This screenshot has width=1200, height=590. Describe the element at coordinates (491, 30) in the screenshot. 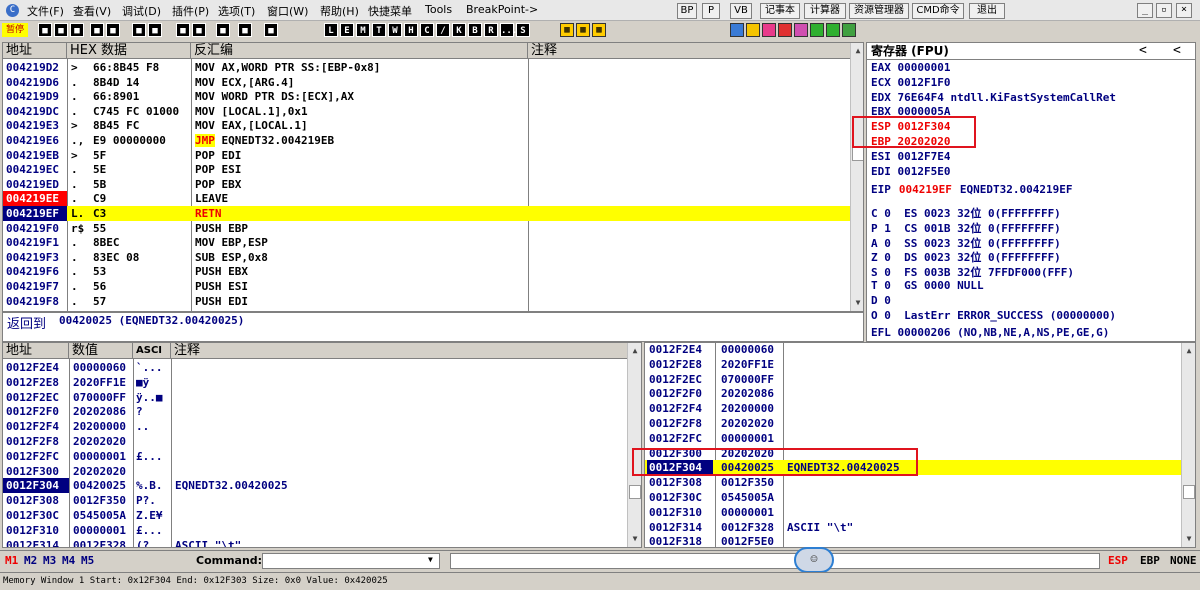

I see `window-button: R` at that location.